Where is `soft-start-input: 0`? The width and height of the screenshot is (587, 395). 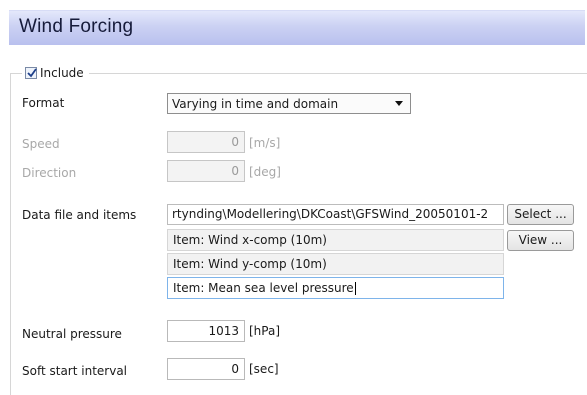
soft-start-input: 0 is located at coordinates (206, 369).